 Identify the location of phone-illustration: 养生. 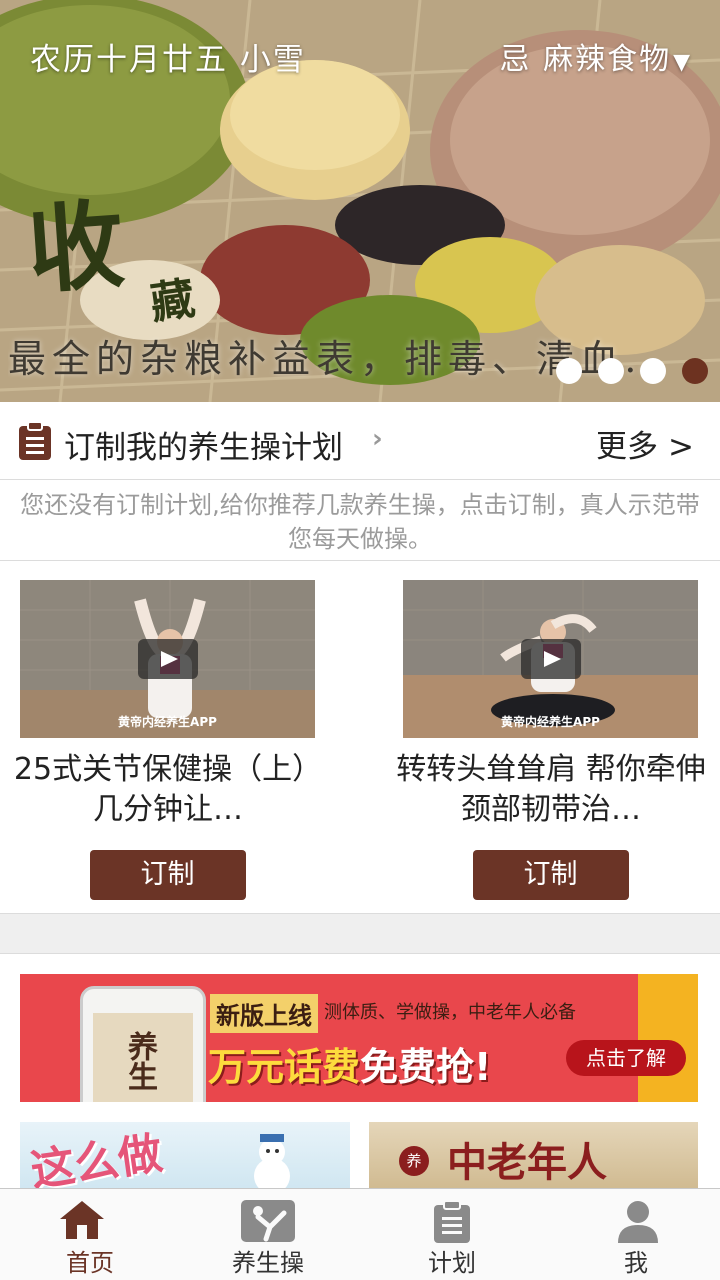
(143, 1044).